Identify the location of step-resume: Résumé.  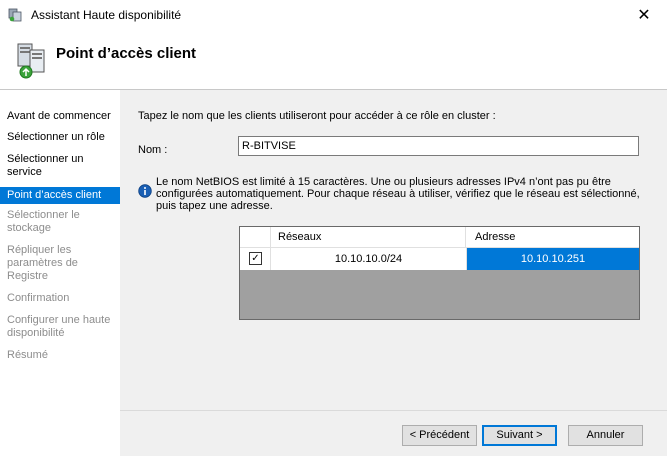
(27, 355).